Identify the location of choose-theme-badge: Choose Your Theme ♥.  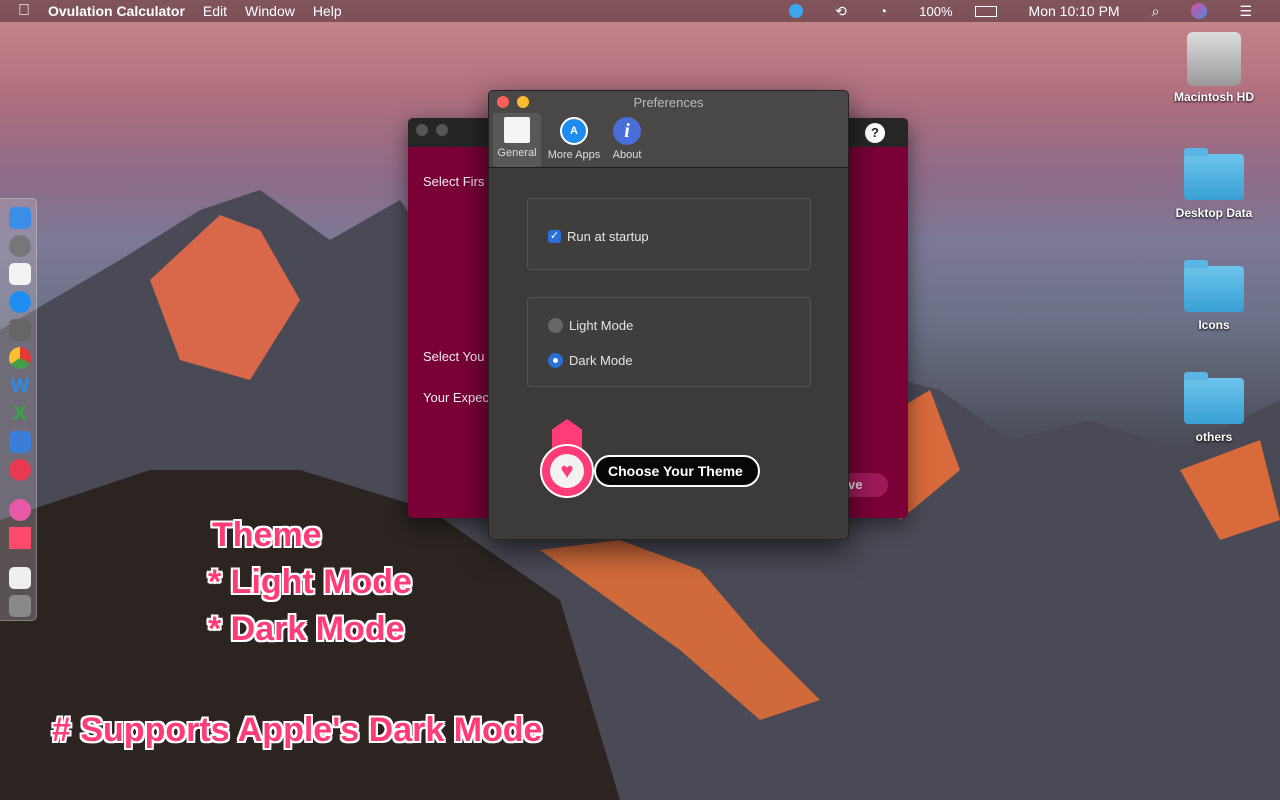
(651, 459).